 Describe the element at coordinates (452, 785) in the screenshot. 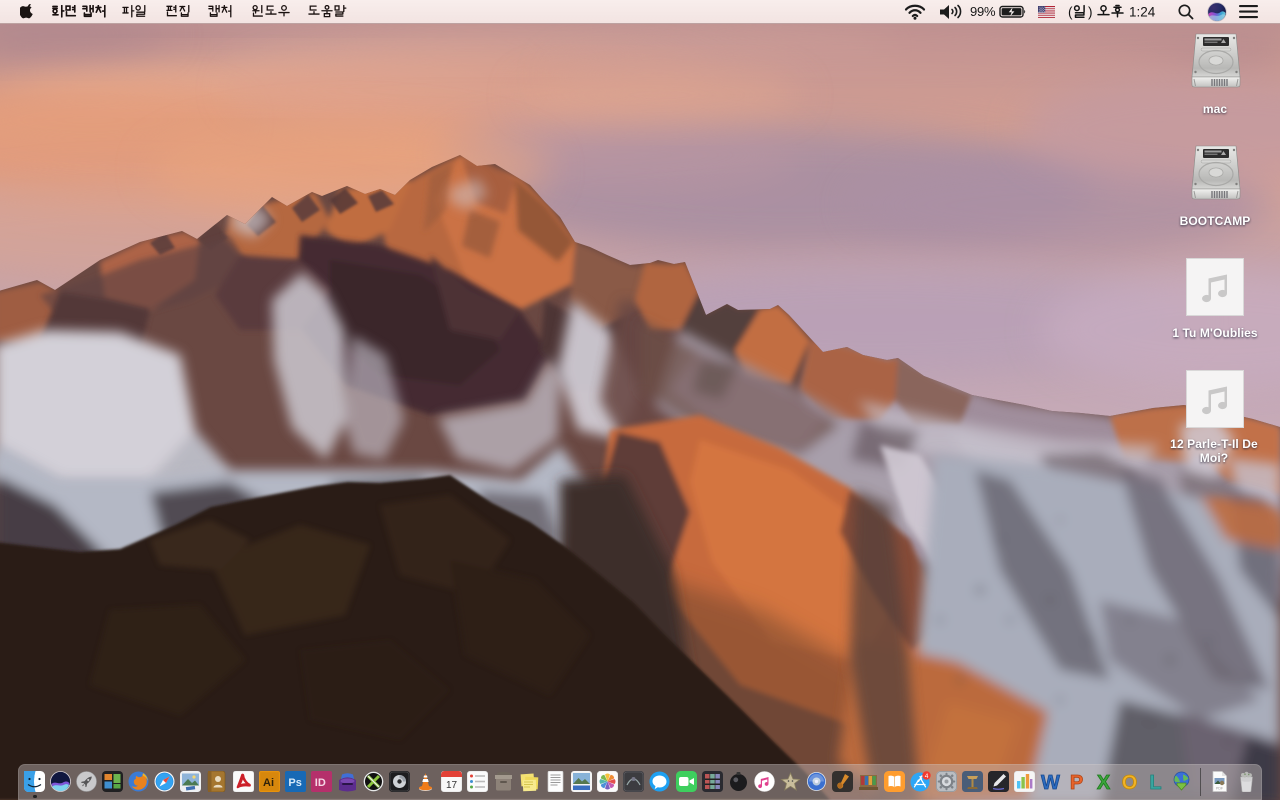

I see `svg-text: 17` at that location.